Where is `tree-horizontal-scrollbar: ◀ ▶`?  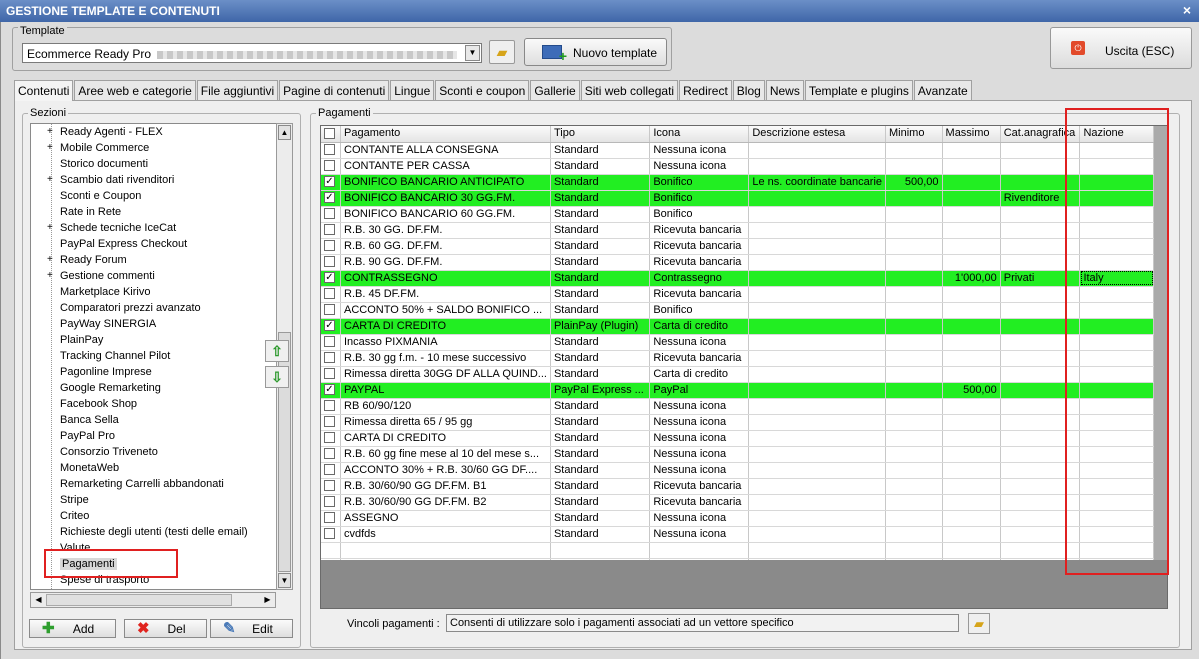 tree-horizontal-scrollbar: ◀ ▶ is located at coordinates (153, 600).